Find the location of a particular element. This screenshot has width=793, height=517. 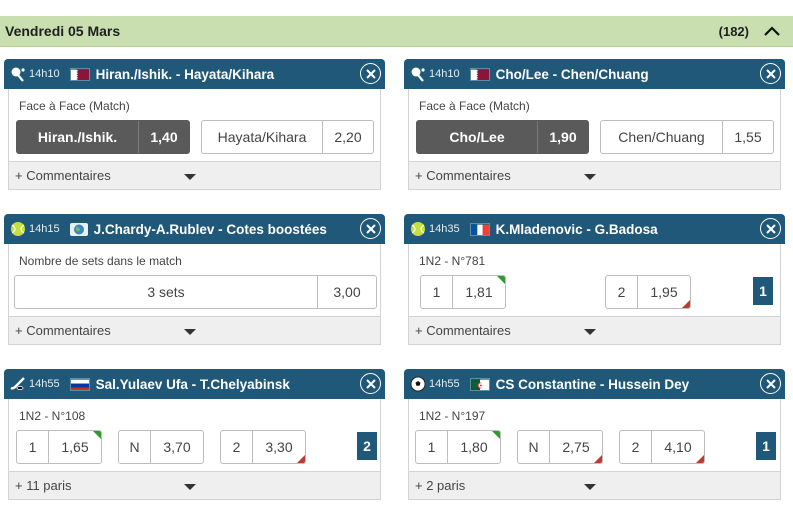

odd-button: 1 1,80 is located at coordinates (458, 447).